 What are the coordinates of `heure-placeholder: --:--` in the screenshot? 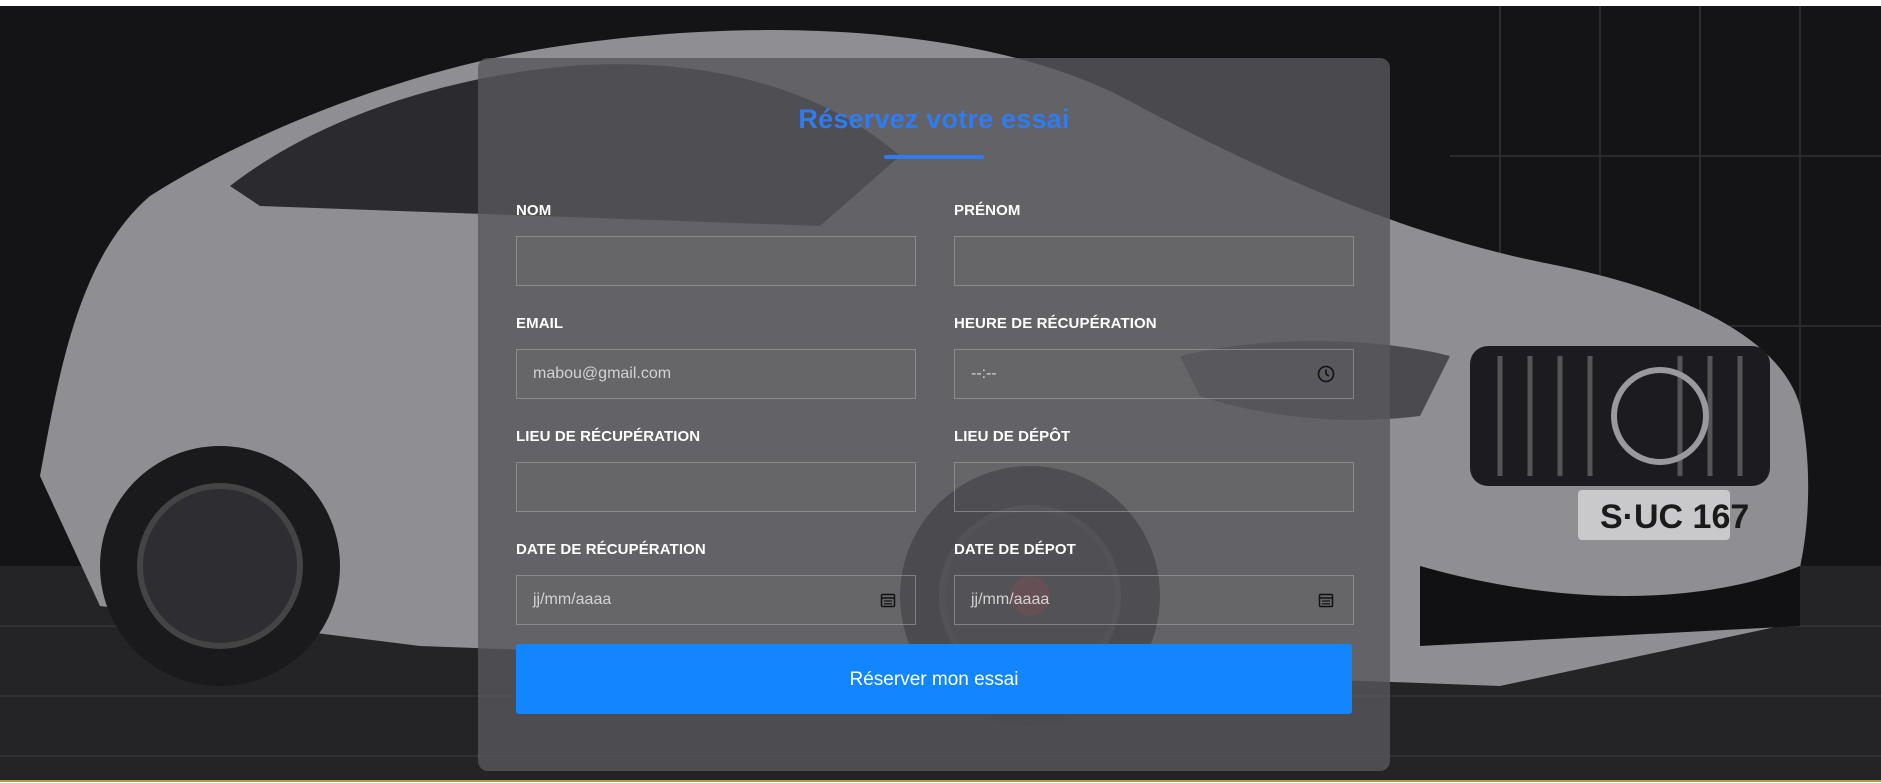 It's located at (984, 373).